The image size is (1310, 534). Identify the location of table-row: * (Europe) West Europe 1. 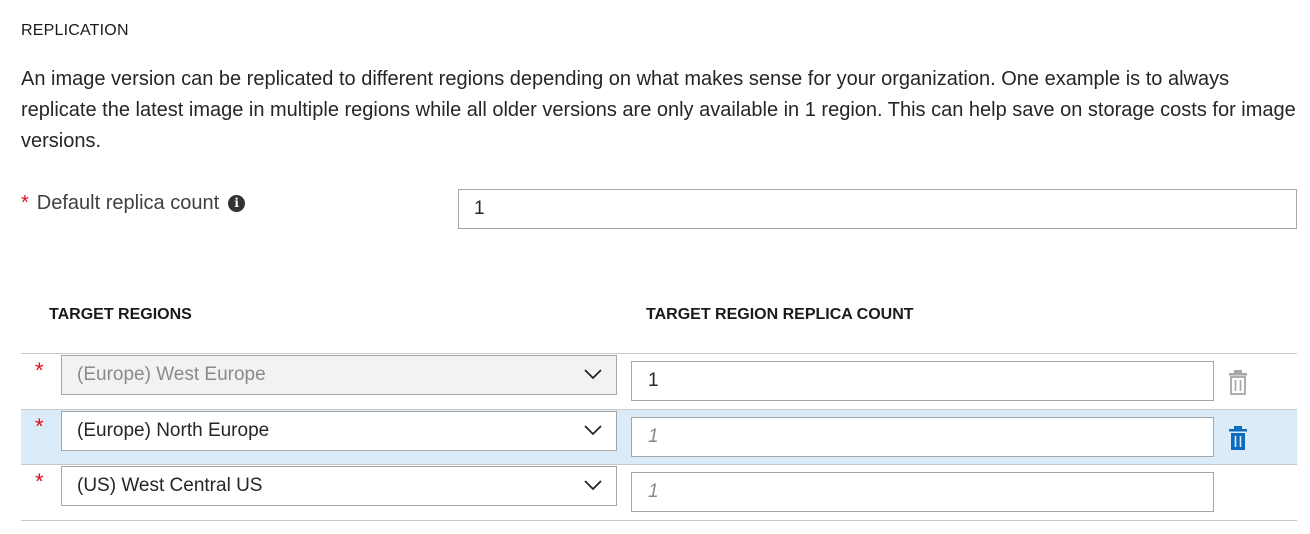
(659, 381).